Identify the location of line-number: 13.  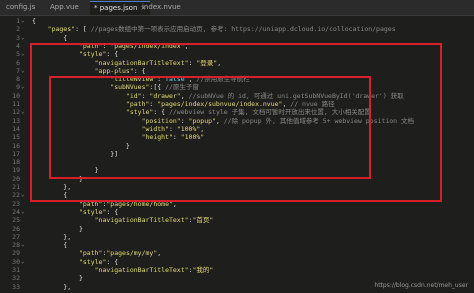
(16, 120).